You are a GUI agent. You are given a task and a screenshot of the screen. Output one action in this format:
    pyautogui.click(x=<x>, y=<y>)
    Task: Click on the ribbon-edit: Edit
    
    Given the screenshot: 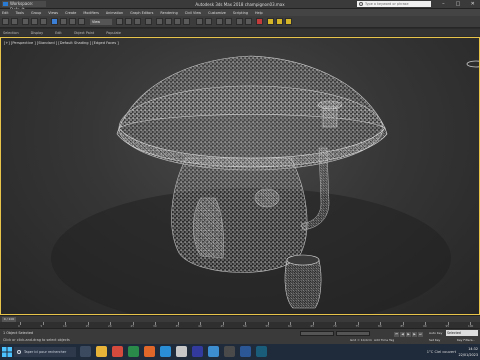 What is the action you would take?
    pyautogui.click(x=58, y=33)
    